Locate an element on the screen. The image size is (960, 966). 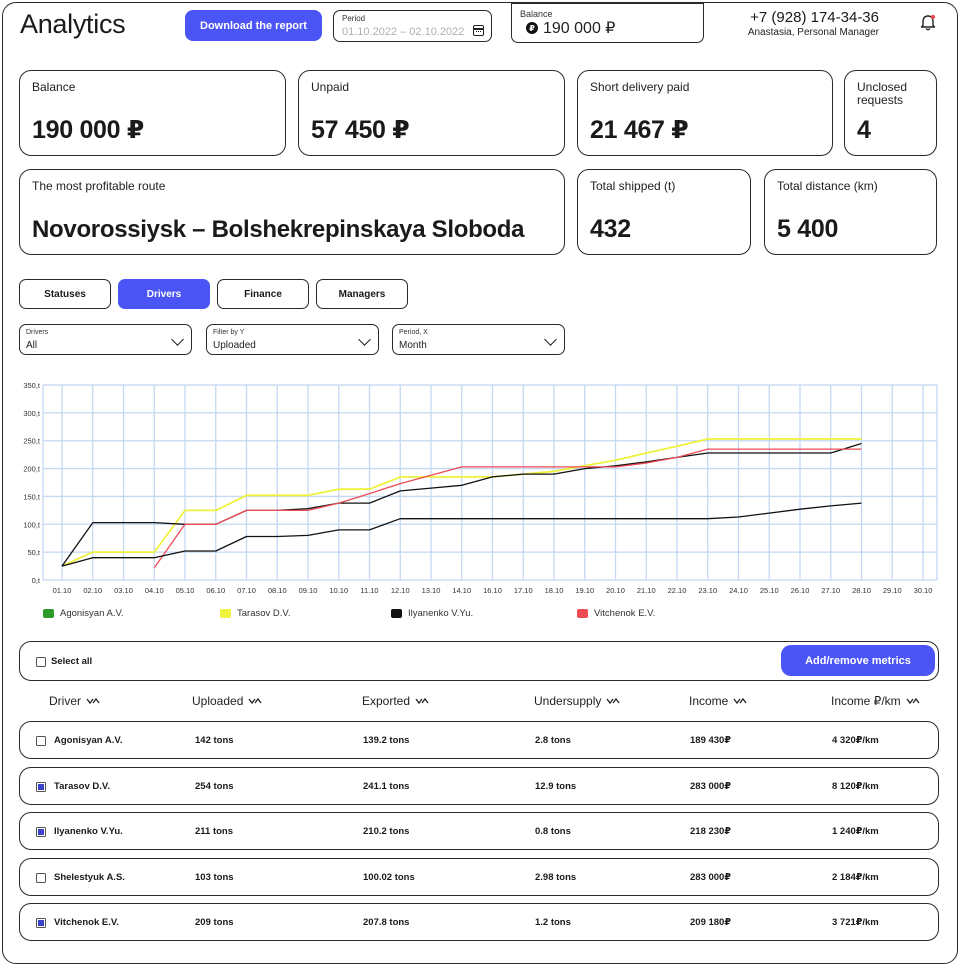
column-header-income-per-km: Income ₽/km is located at coordinates (875, 701).